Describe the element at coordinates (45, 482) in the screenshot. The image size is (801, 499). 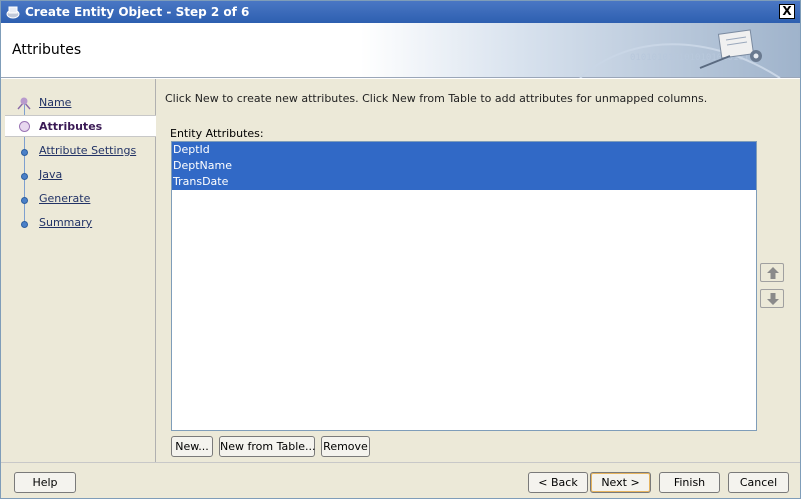
I see `help-button: Help` at that location.